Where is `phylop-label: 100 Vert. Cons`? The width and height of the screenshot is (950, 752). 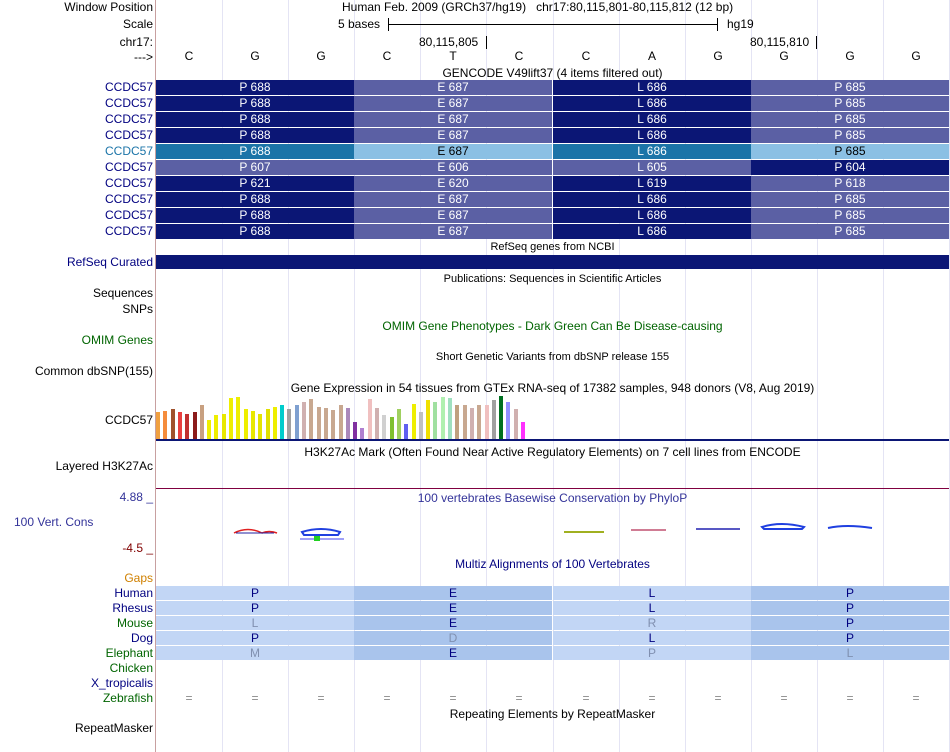
phylop-label: 100 Vert. Cons is located at coordinates (53, 522).